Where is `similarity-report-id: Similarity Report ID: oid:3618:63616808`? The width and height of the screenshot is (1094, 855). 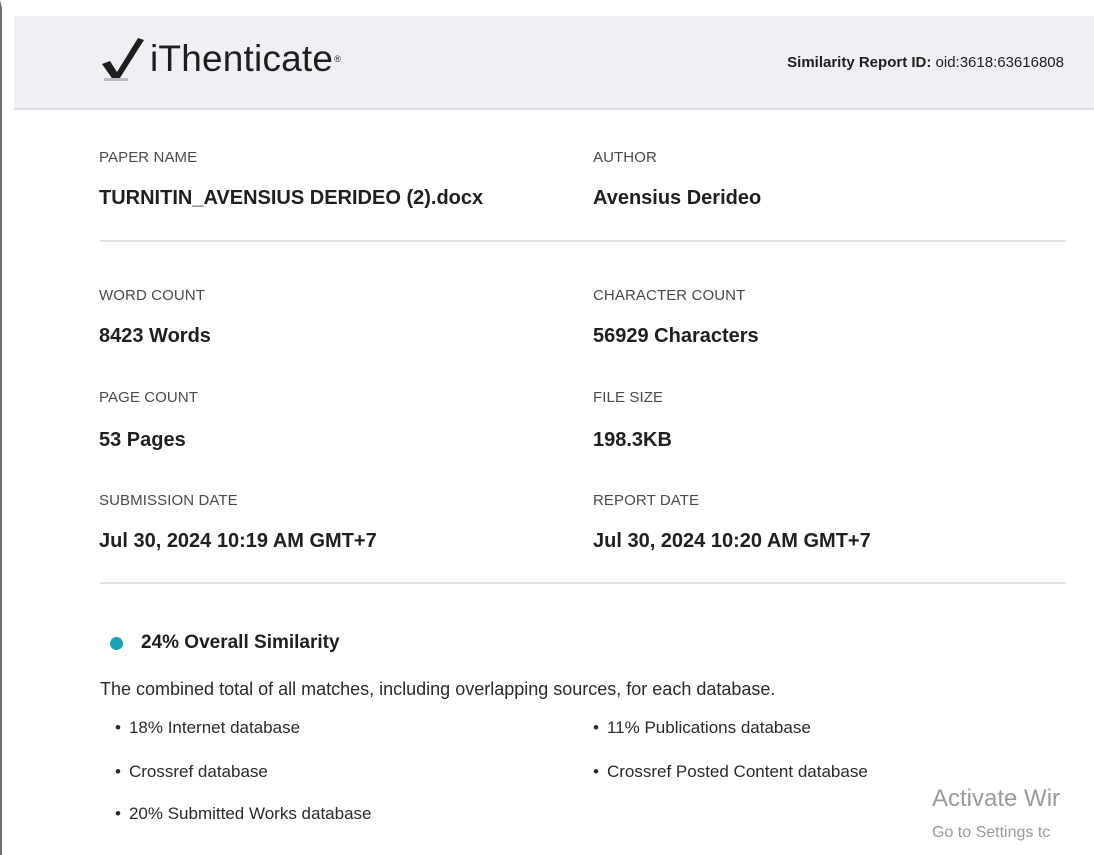
similarity-report-id: Similarity Report ID: oid:3618:63616808 is located at coordinates (925, 62).